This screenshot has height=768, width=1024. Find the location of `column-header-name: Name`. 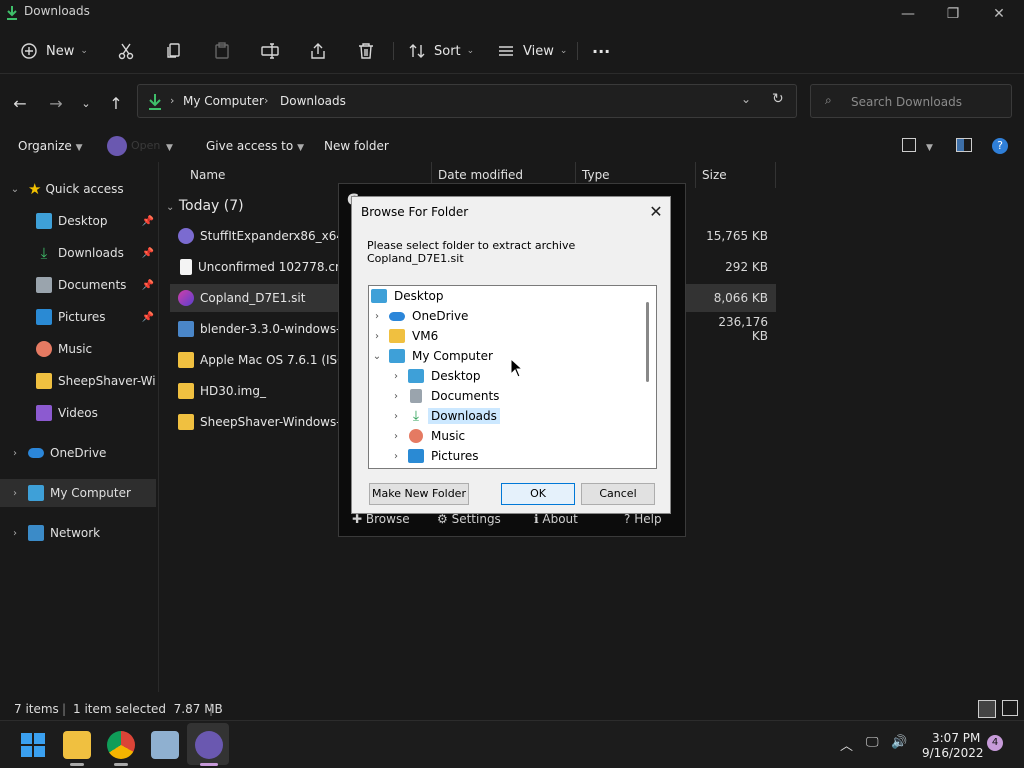

column-header-name: Name is located at coordinates (207, 175).